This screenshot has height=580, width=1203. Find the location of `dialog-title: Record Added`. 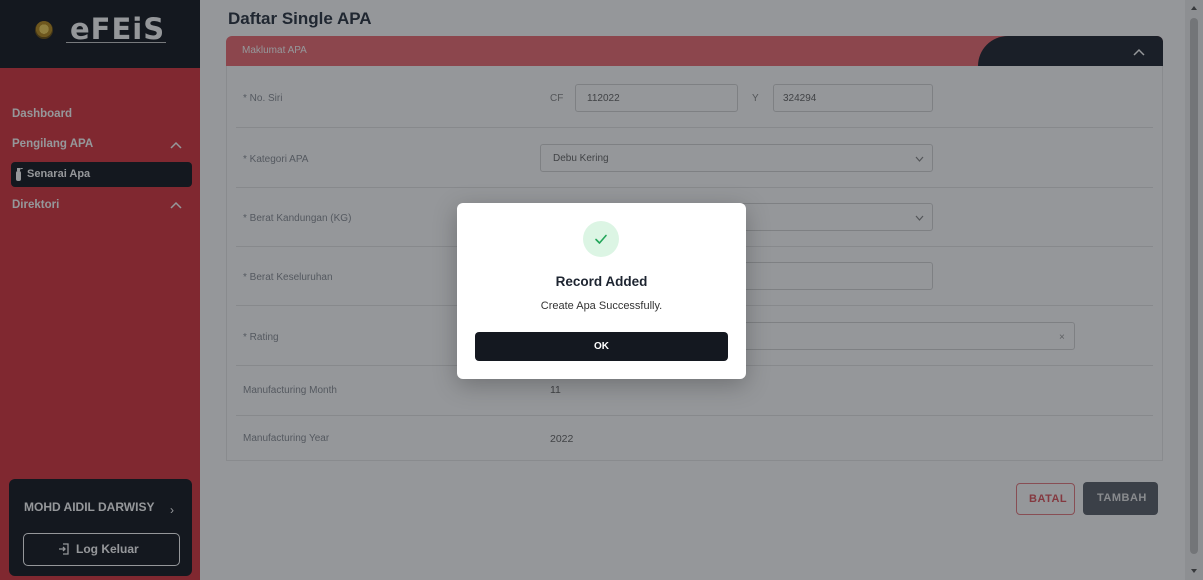

dialog-title: Record Added is located at coordinates (601, 281).